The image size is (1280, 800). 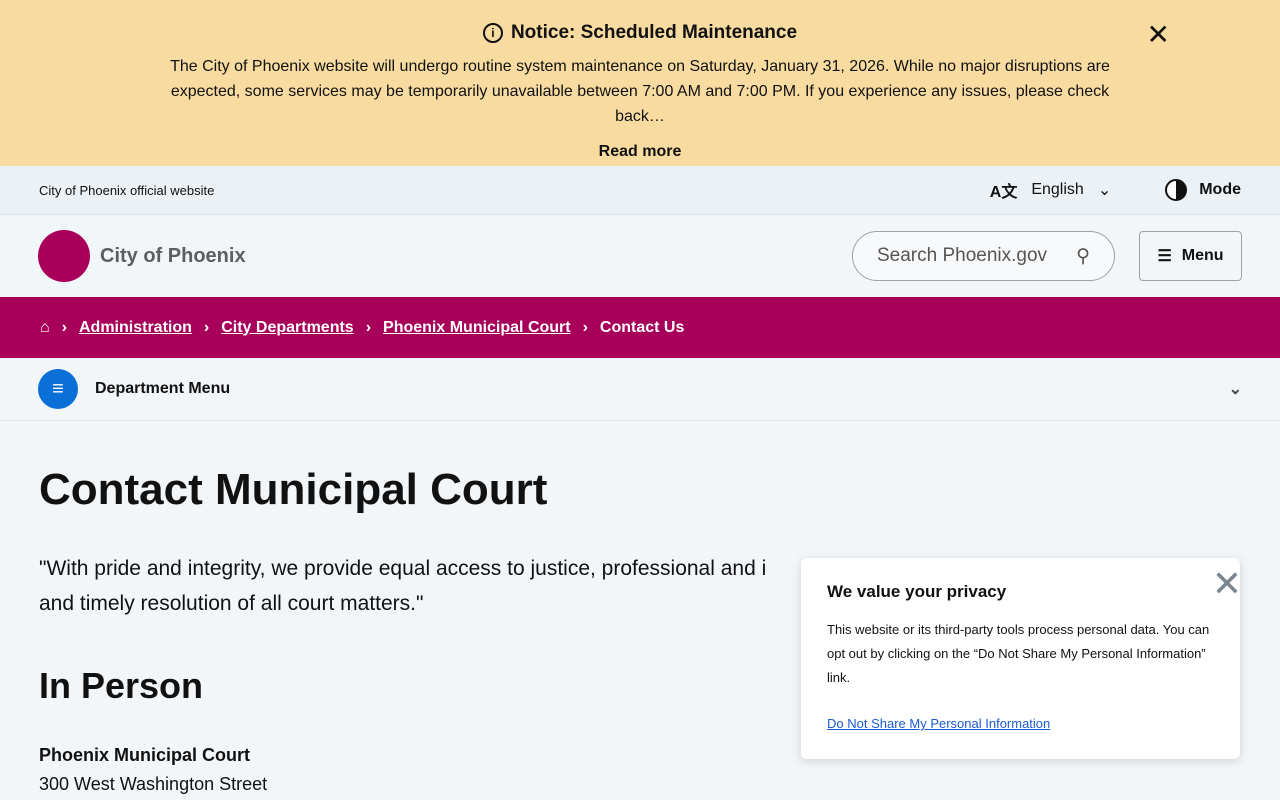 I want to click on menu-button: ☰ Menu, so click(x=1190, y=256).